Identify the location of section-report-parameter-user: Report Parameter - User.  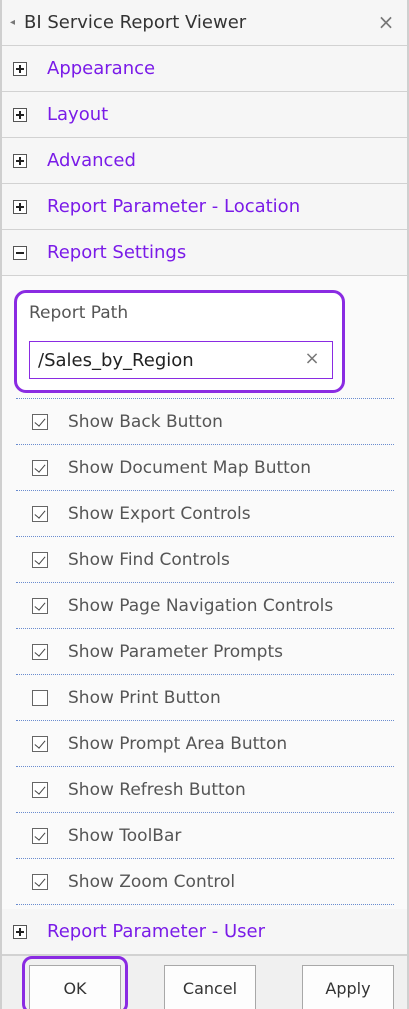
(204, 932).